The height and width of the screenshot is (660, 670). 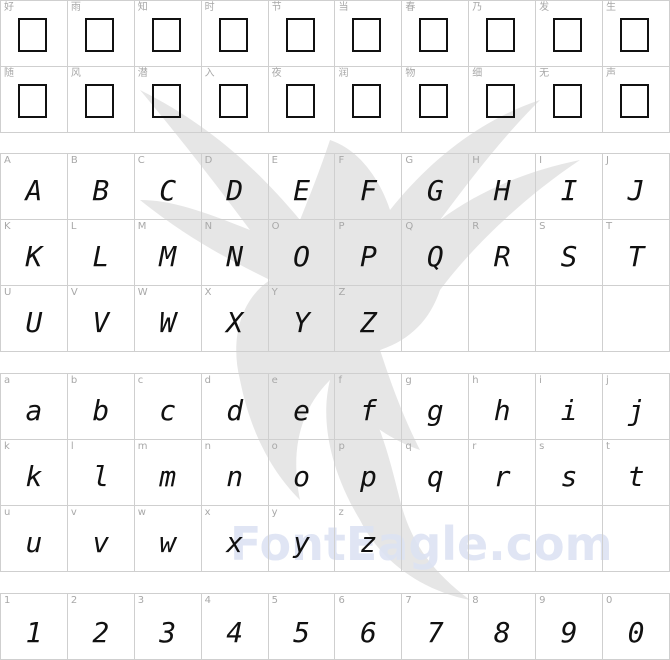 I want to click on glyph-row: AABBCCDDEEFFGGHHIIJJ, so click(x=335, y=186).